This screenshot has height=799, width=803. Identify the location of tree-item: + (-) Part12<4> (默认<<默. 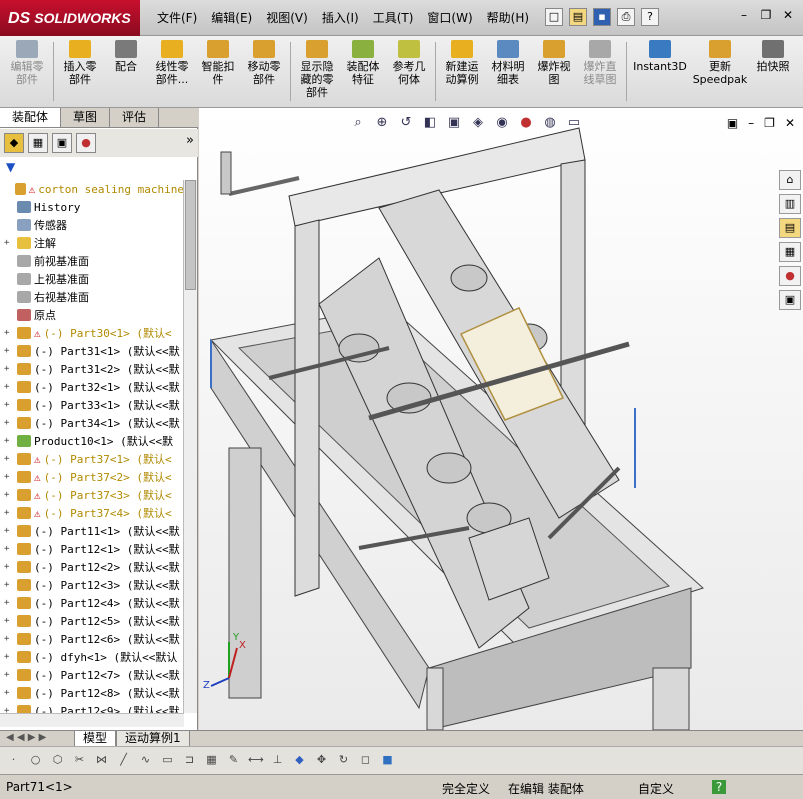
(92, 603).